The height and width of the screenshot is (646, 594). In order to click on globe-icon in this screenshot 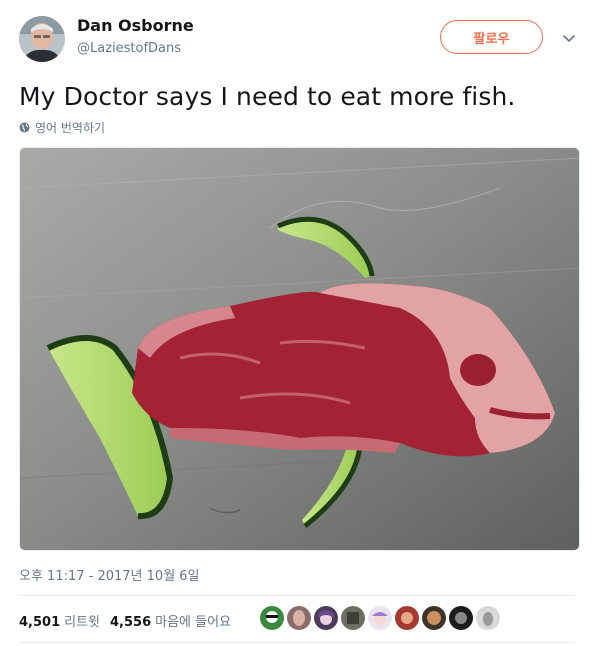, I will do `click(24, 127)`.